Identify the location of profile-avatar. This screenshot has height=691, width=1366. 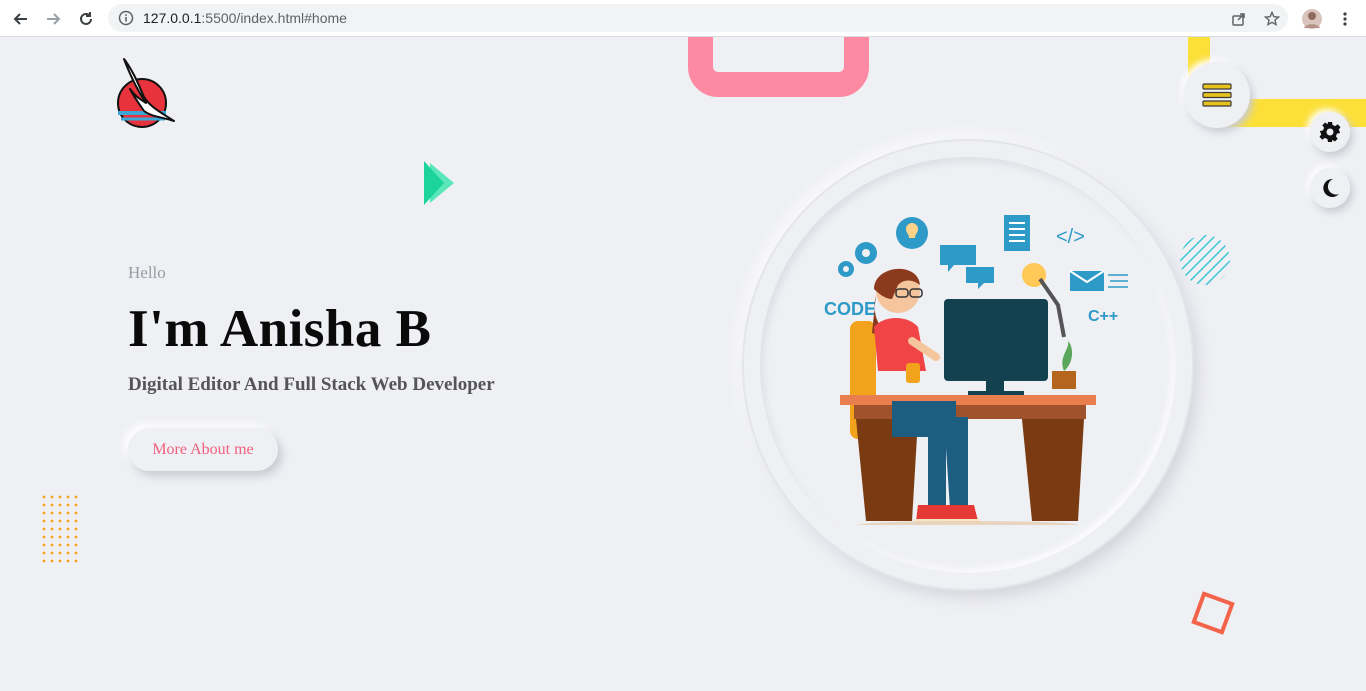
(1312, 19).